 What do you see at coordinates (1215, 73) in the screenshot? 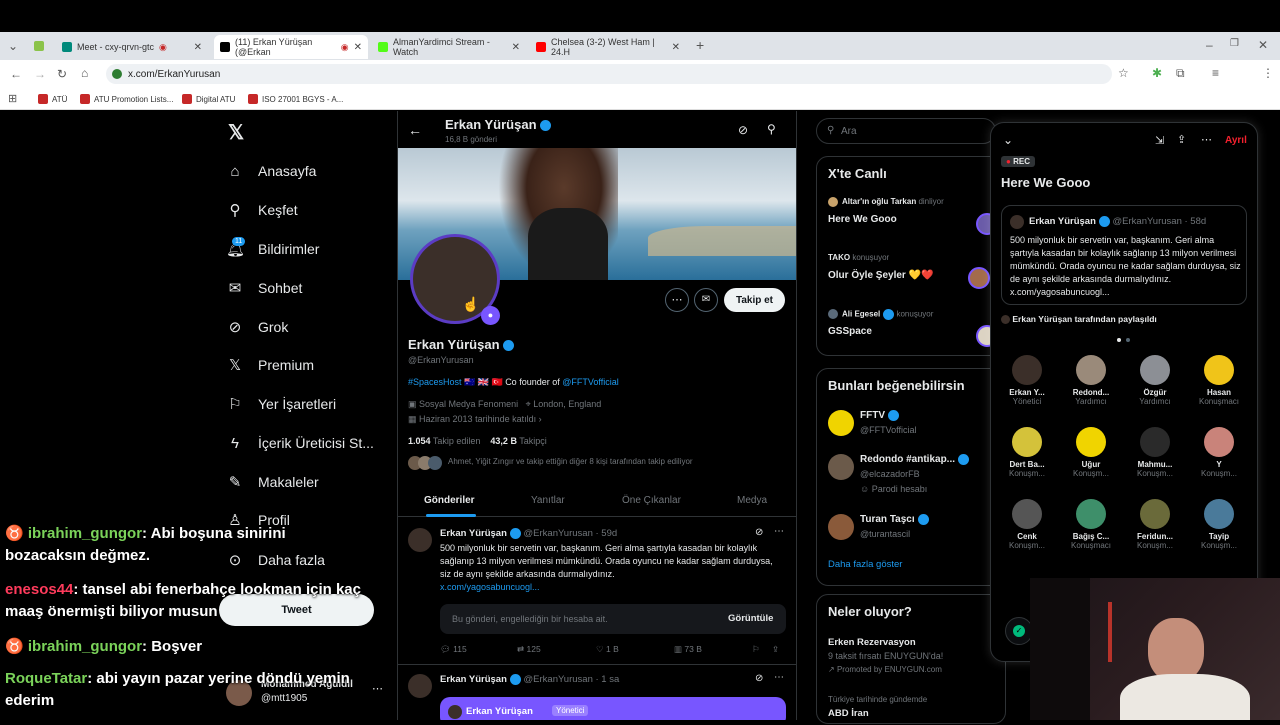
I see `media-icon: ≡` at bounding box center [1215, 73].